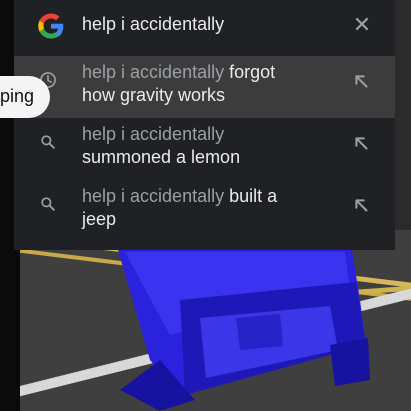  Describe the element at coordinates (207, 208) in the screenshot. I see `suggestion-text: help i accidentally built a jeep` at that location.